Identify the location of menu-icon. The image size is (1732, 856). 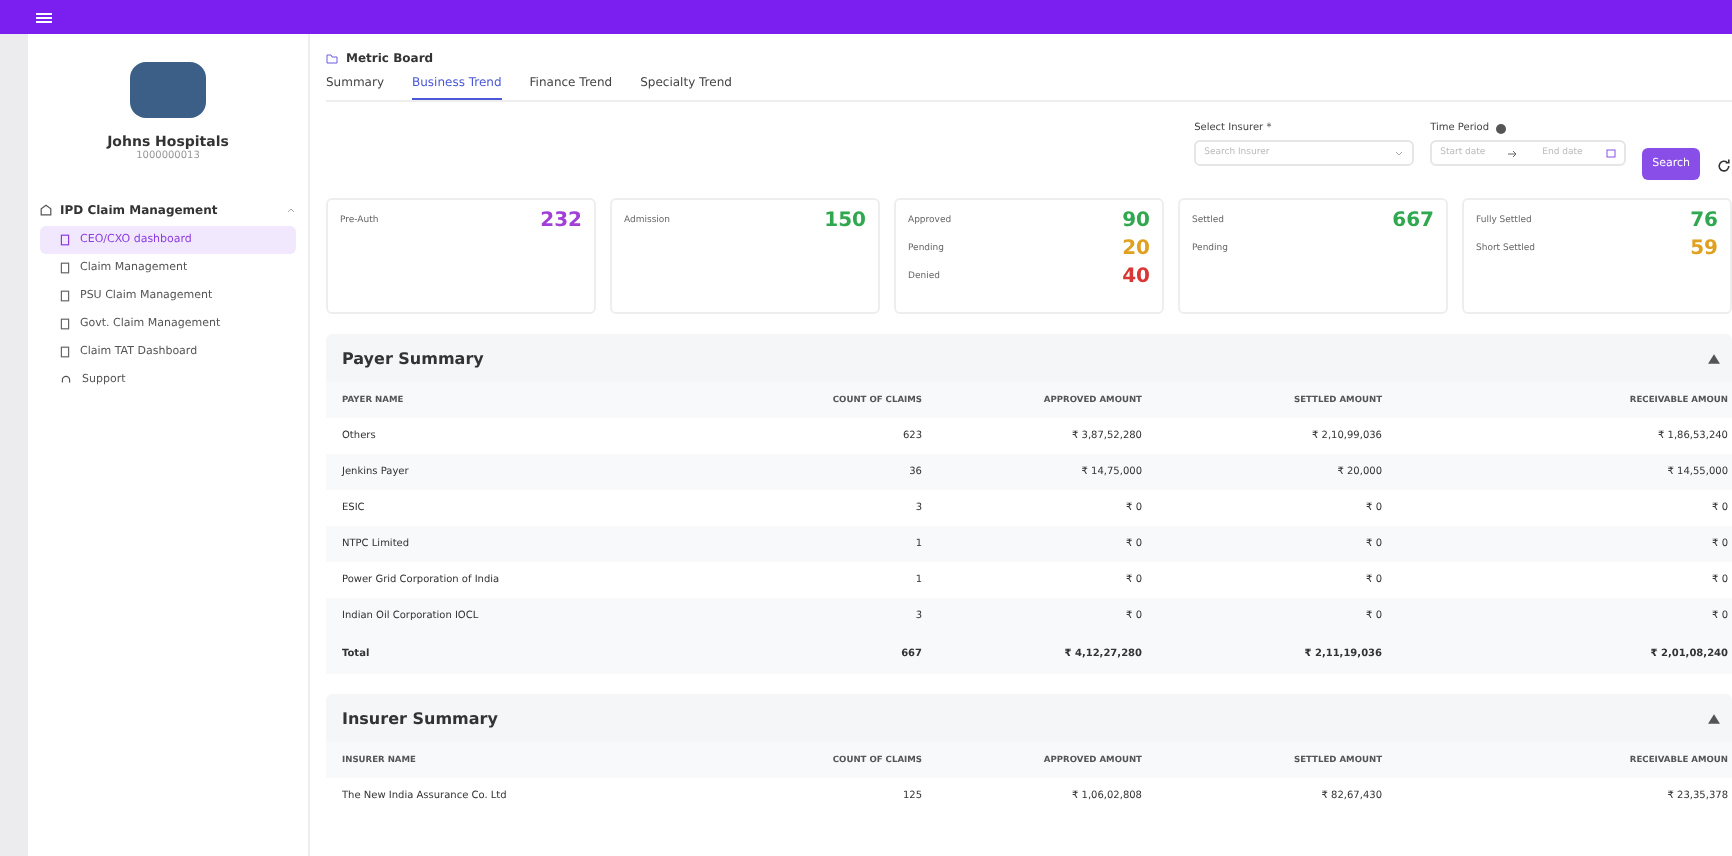
(44, 17).